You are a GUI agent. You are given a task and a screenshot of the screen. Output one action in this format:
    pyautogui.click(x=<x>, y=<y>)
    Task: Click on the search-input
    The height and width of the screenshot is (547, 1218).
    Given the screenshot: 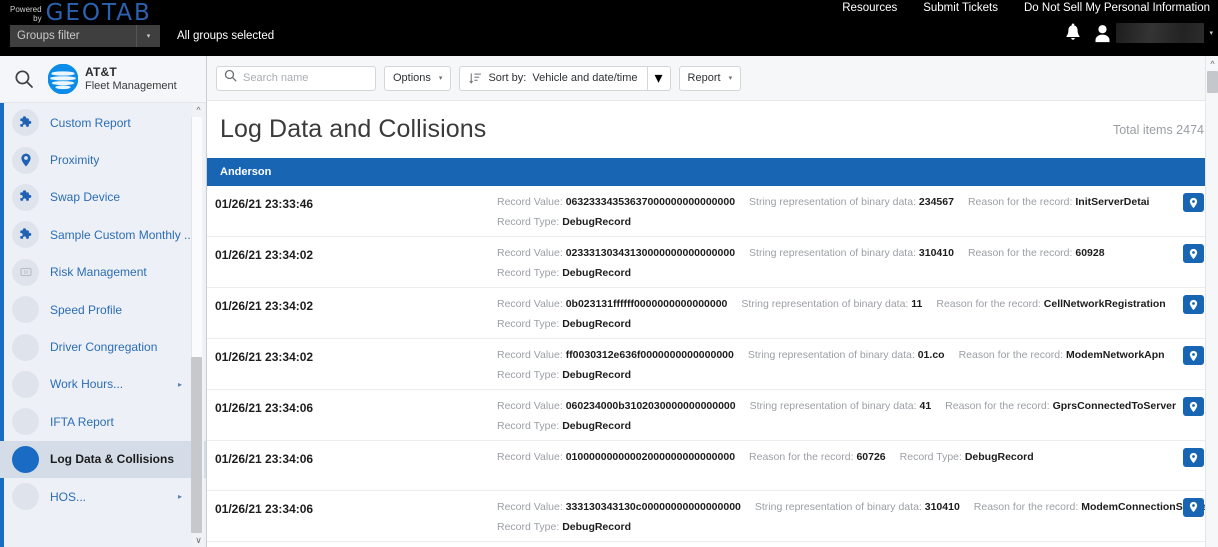 What is the action you would take?
    pyautogui.click(x=302, y=78)
    